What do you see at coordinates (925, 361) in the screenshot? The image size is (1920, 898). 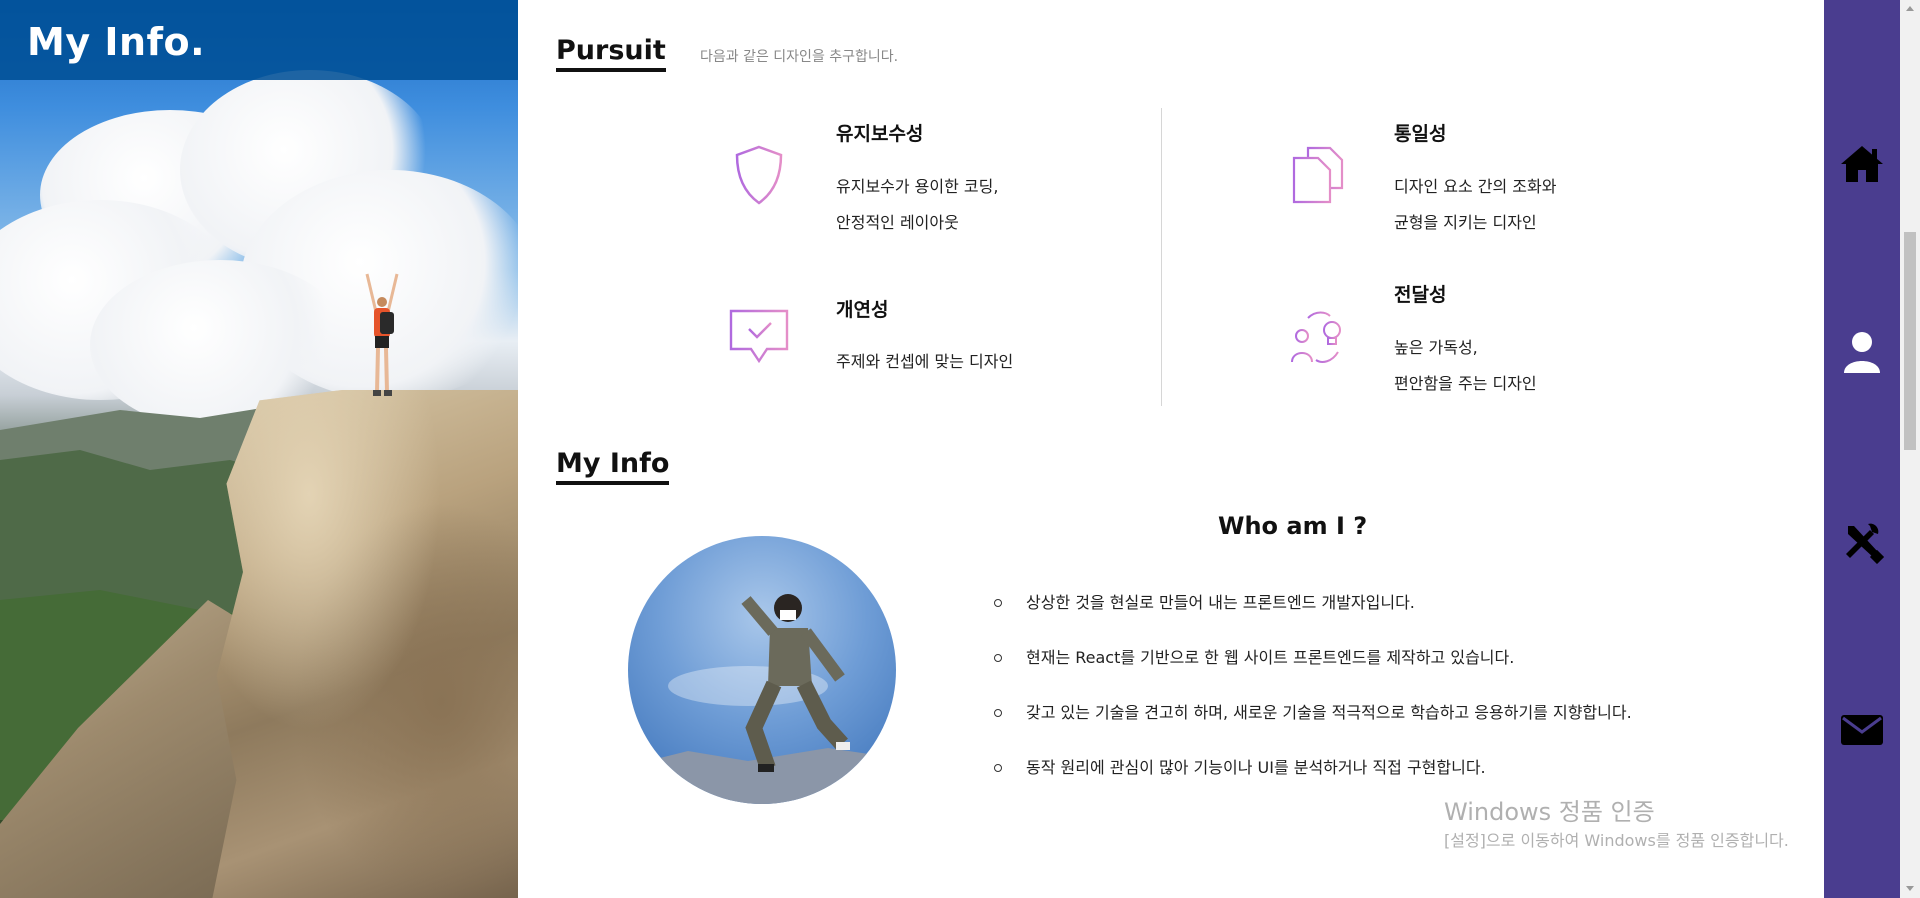 I see `card-description-line: 주제와 컨셉에 맞는 디자인` at bounding box center [925, 361].